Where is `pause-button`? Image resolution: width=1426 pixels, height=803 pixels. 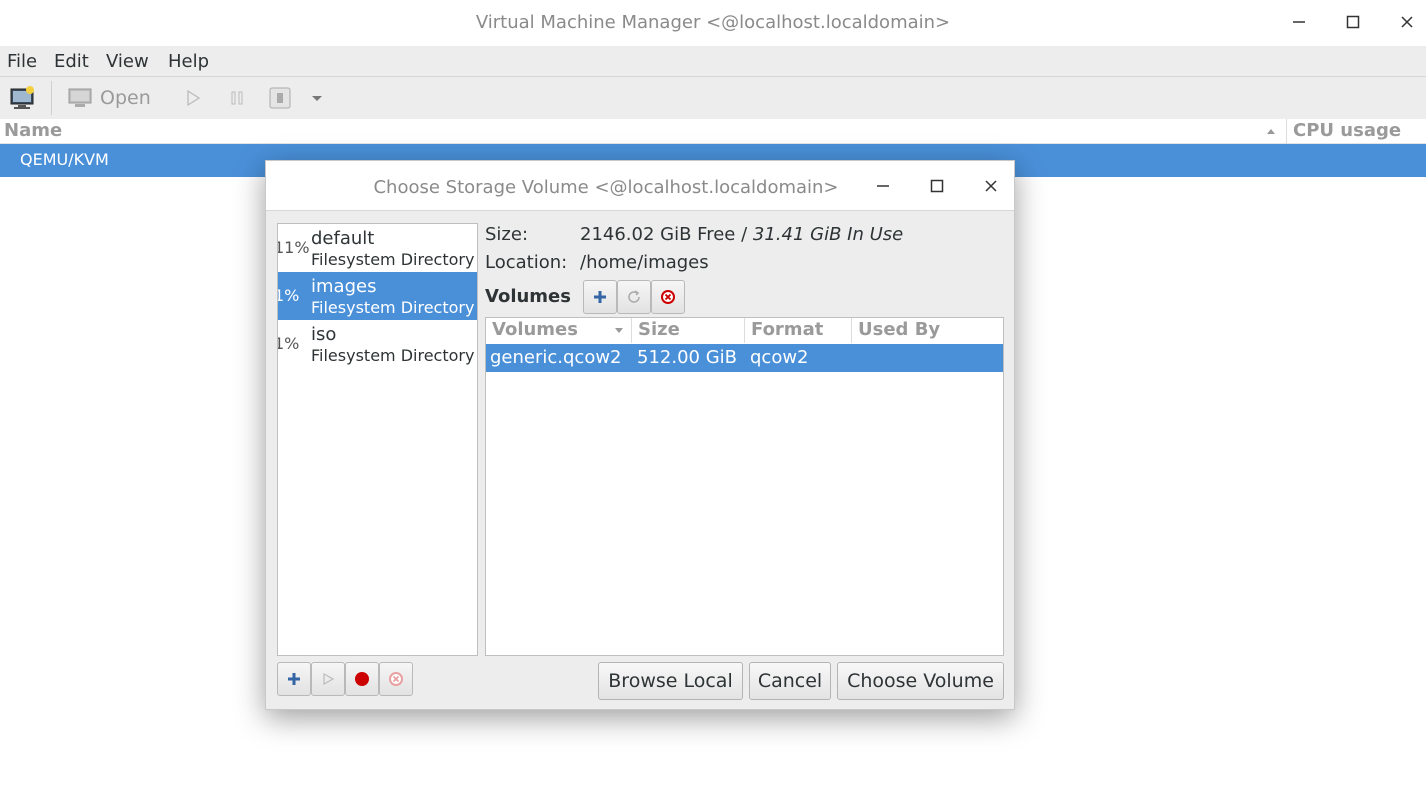
pause-button is located at coordinates (237, 98).